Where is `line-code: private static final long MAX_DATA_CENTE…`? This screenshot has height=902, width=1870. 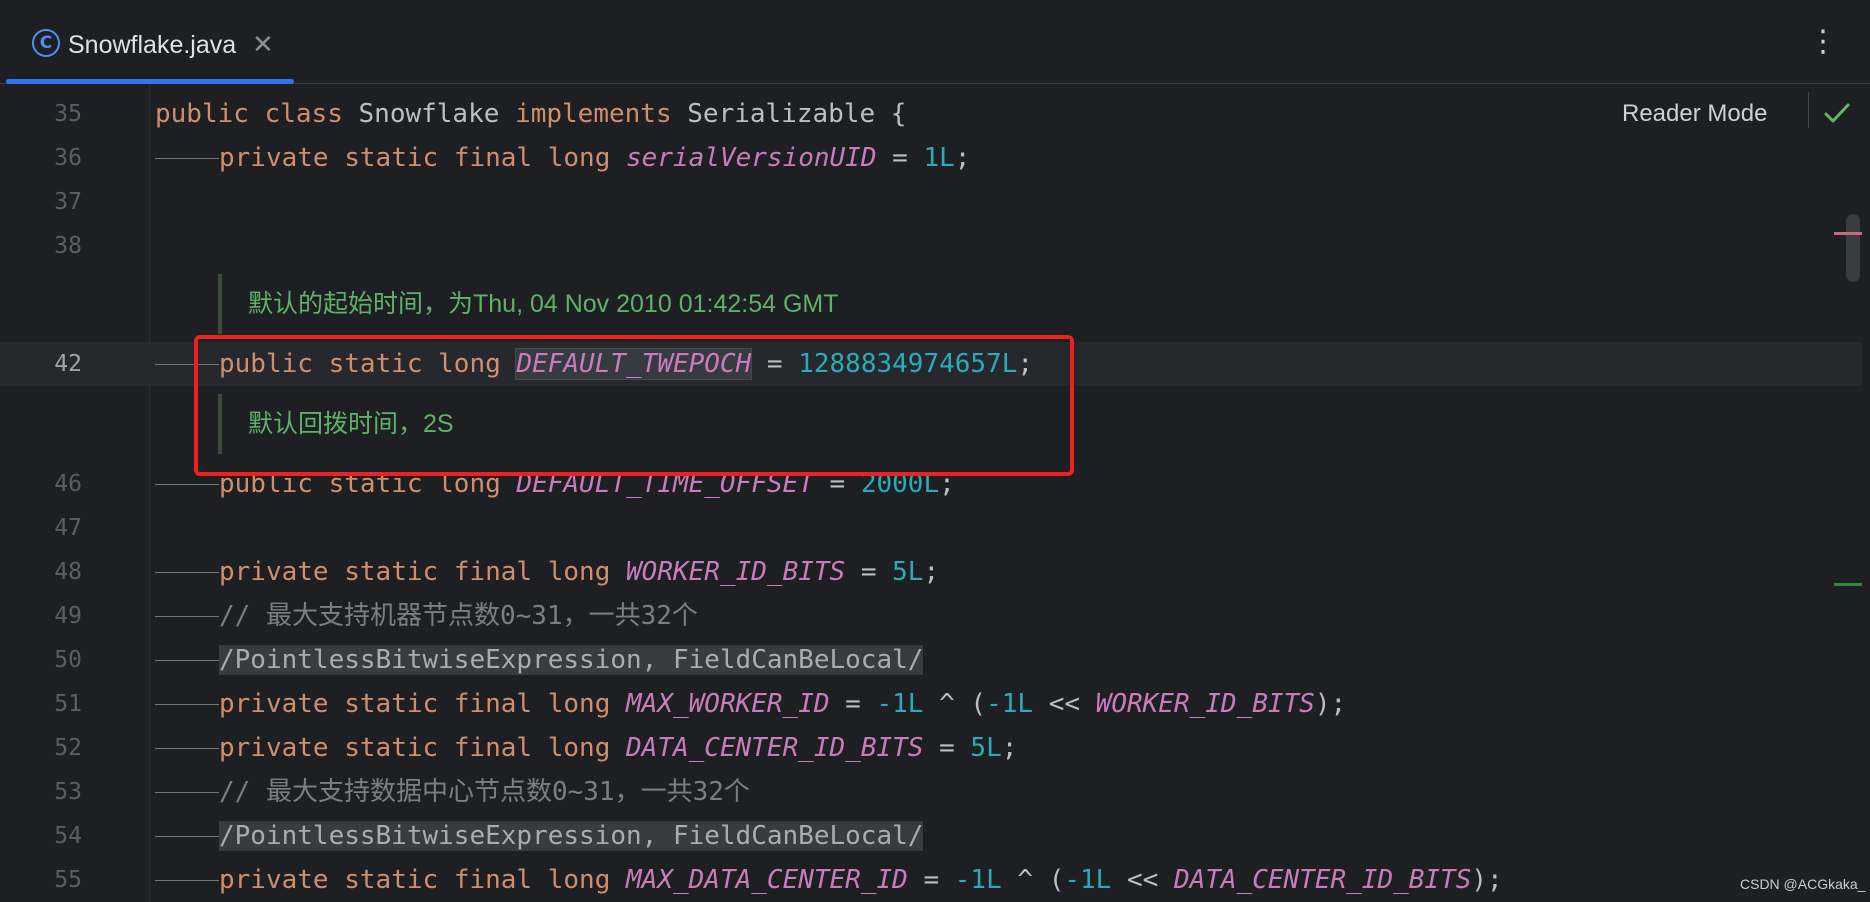 line-code: private static final long MAX_DATA_CENTE… is located at coordinates (829, 880).